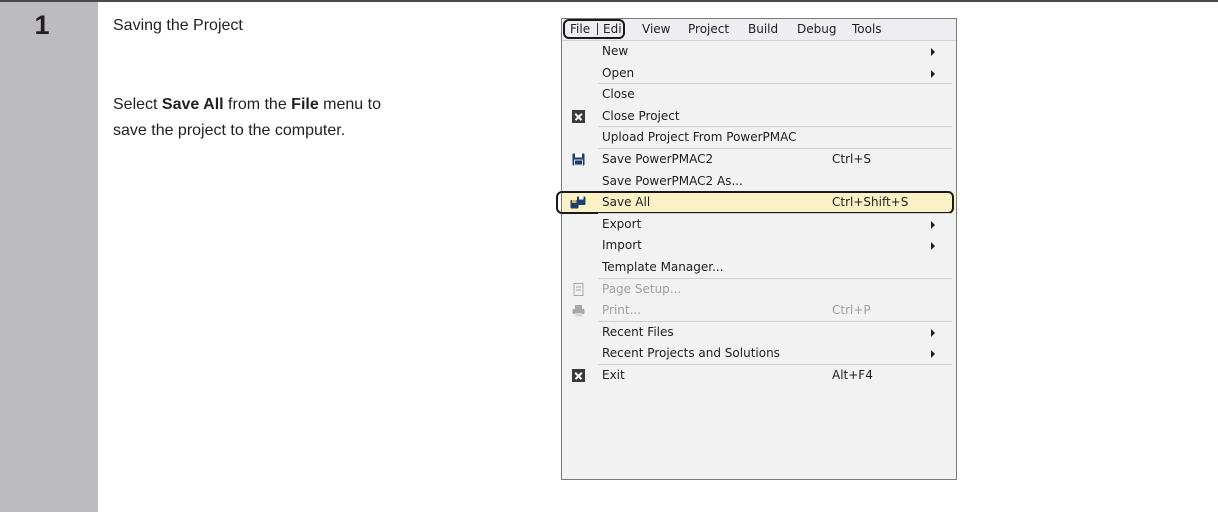  Describe the element at coordinates (42, 25) in the screenshot. I see `step-number: 1` at that location.